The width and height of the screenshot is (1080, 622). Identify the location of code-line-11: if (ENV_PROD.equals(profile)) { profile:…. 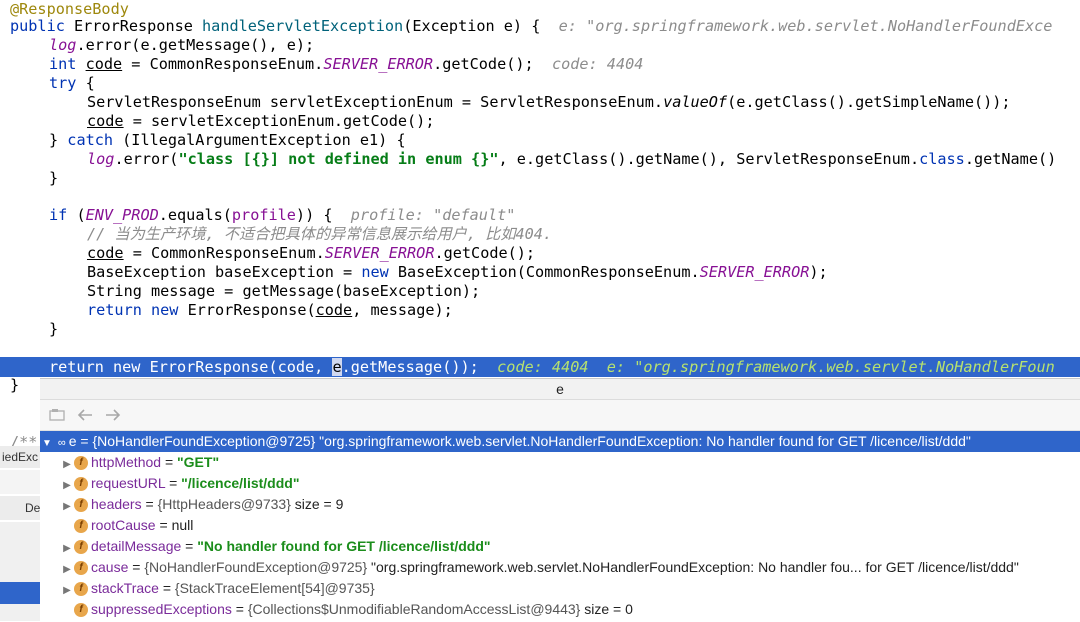
(282, 215).